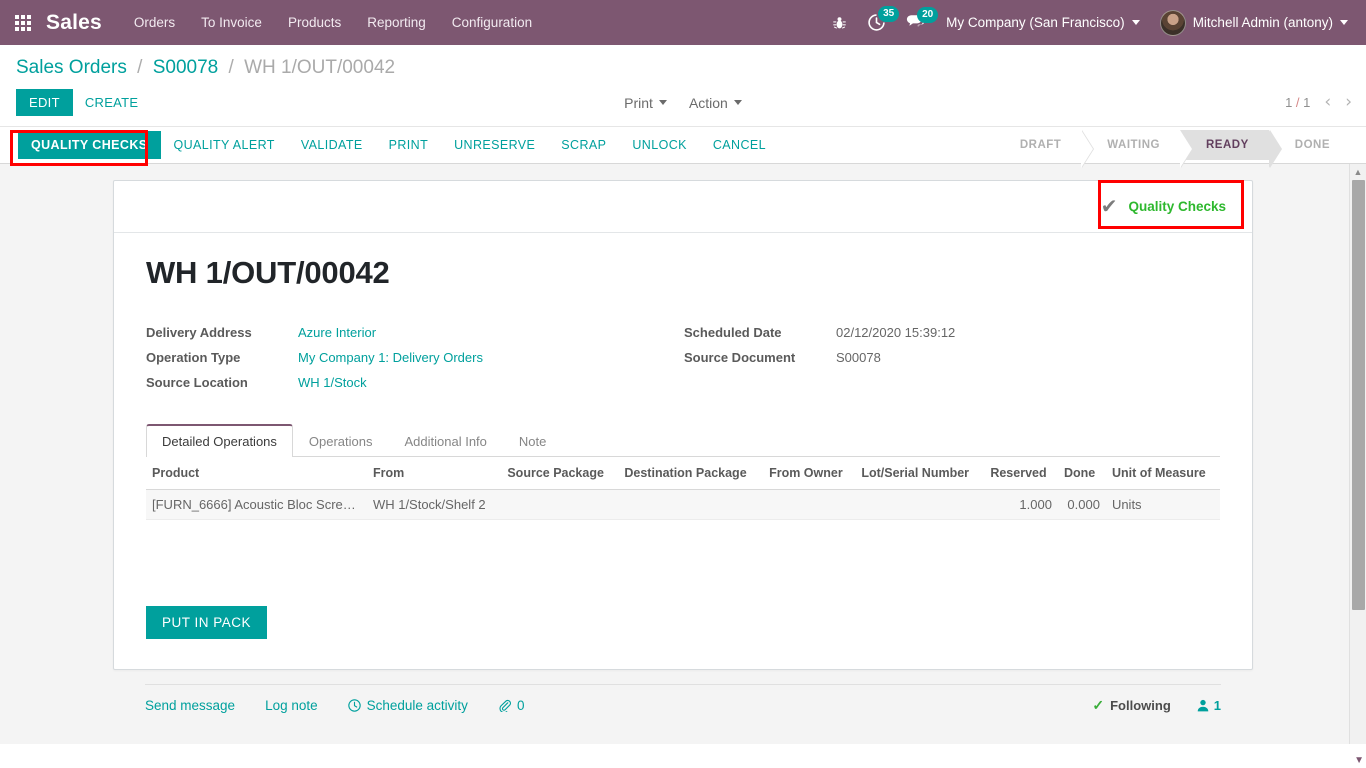 This screenshot has width=1366, height=768. Describe the element at coordinates (1043, 22) in the screenshot. I see `company-switcher: My Company (San Francisco)` at that location.